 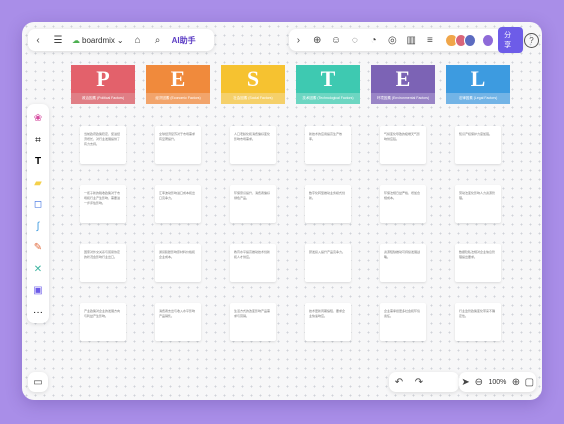 I want to click on top-right-toolbar: › ⊕ ☺ ◌ ◔ ◎ ▥ ≡ 分享, so click(x=406, y=40).